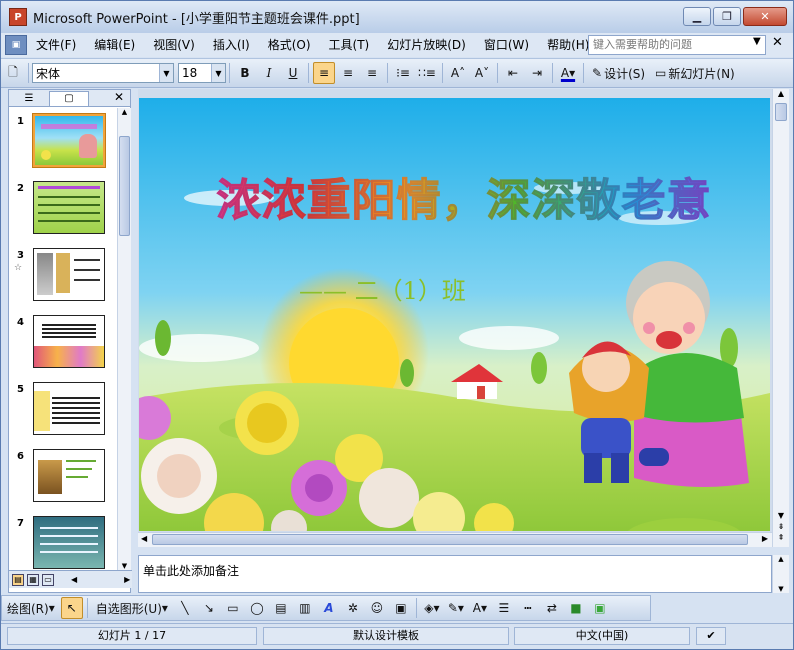 Image resolution: width=794 pixels, height=650 pixels. What do you see at coordinates (124, 339) in the screenshot?
I see `thumbnail-scrollbar: ▲ ▼` at bounding box center [124, 339].